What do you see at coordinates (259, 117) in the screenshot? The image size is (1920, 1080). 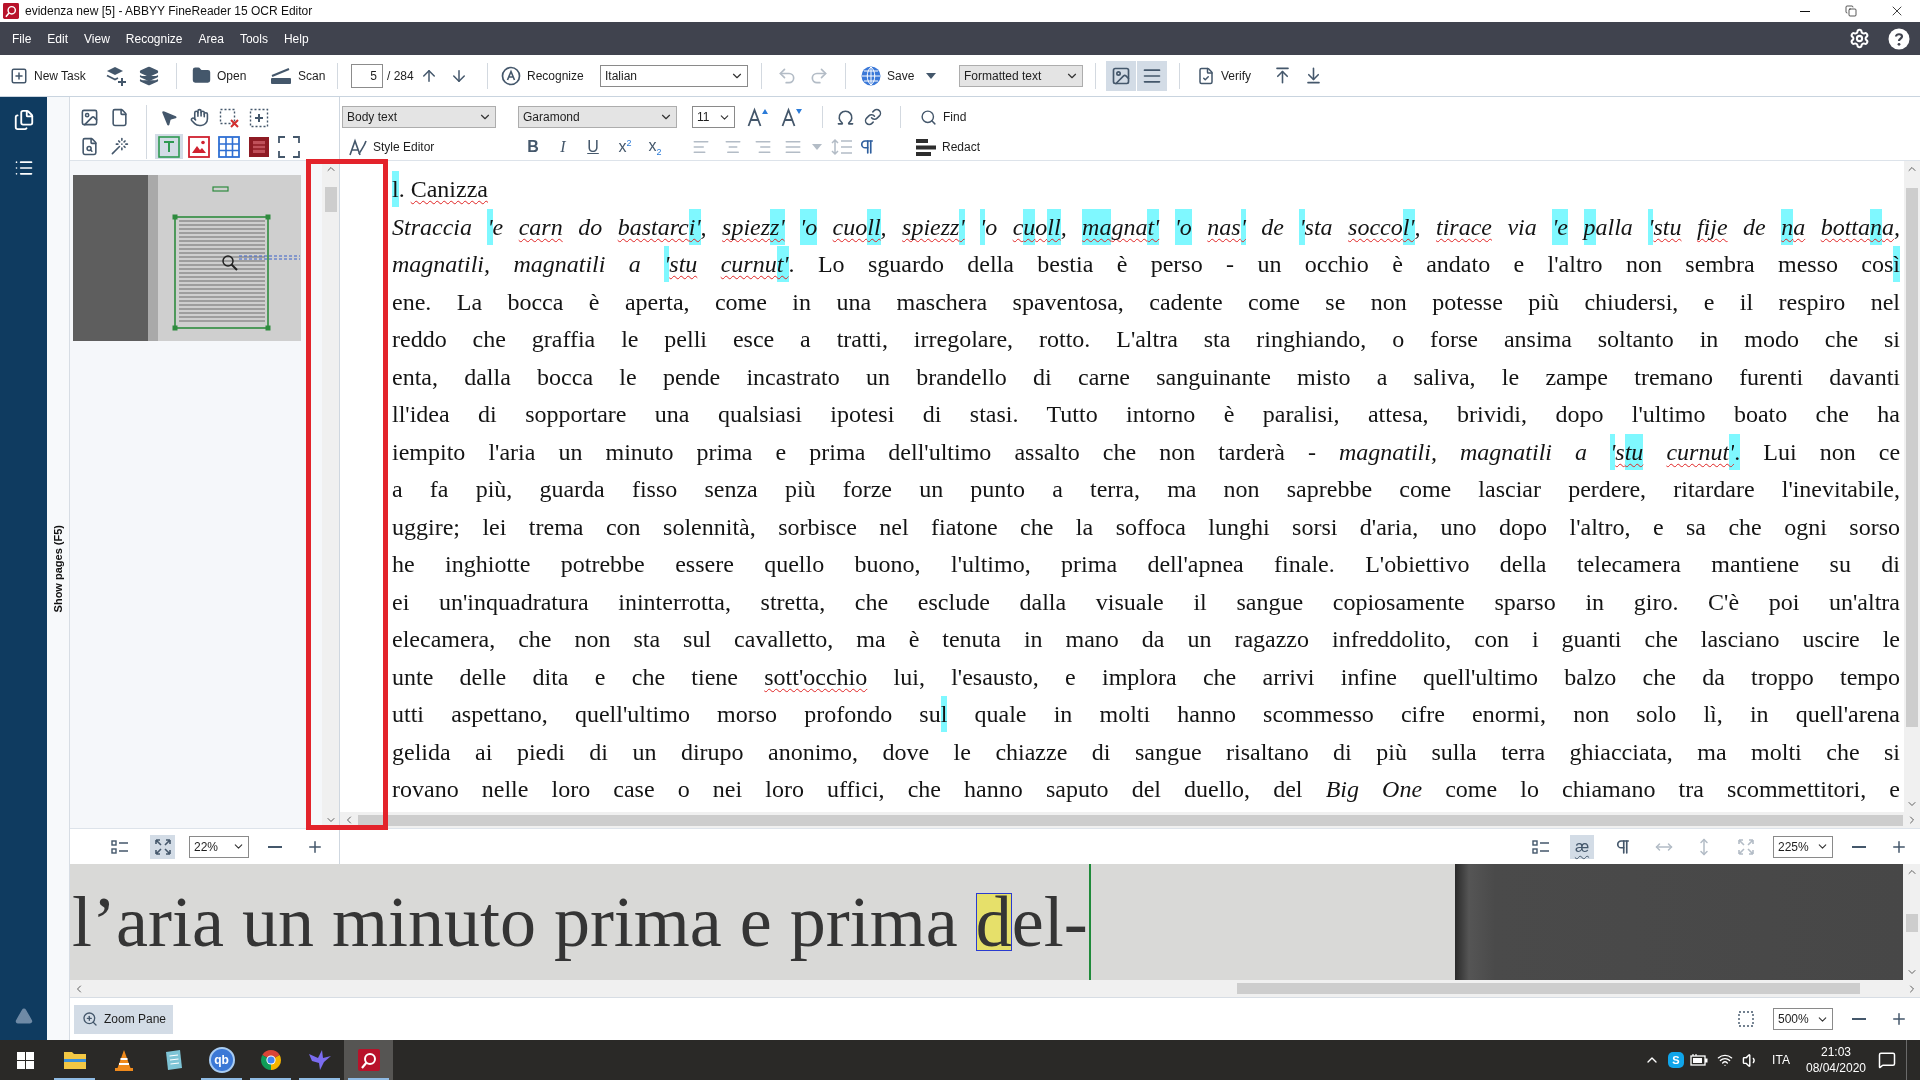 I see `dashed-square-plus-icon` at bounding box center [259, 117].